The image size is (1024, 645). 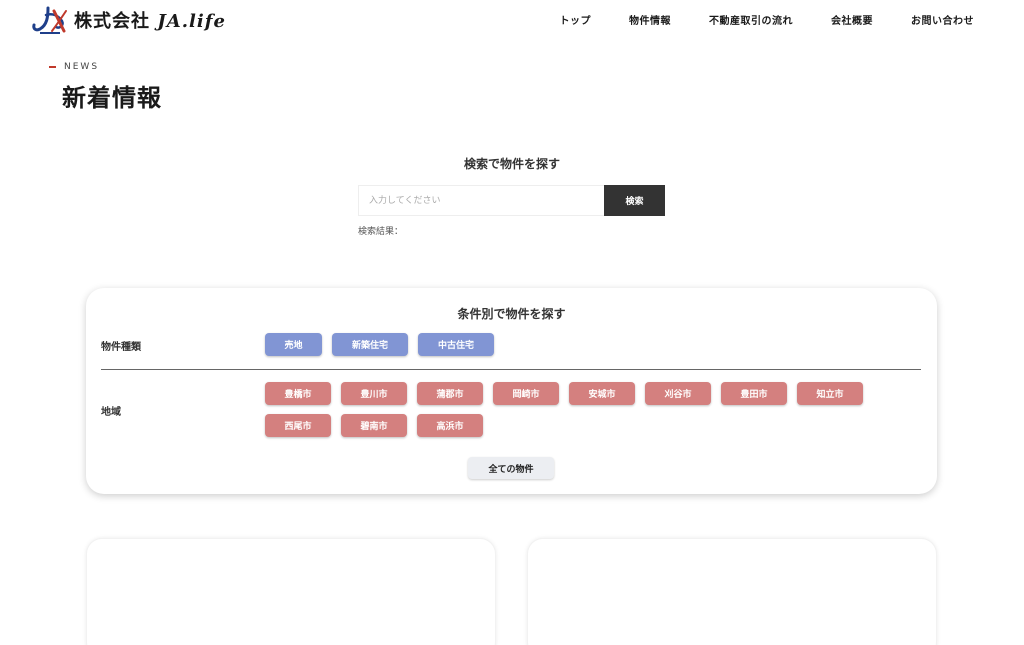 I want to click on section-label: NEWS, so click(x=74, y=67).